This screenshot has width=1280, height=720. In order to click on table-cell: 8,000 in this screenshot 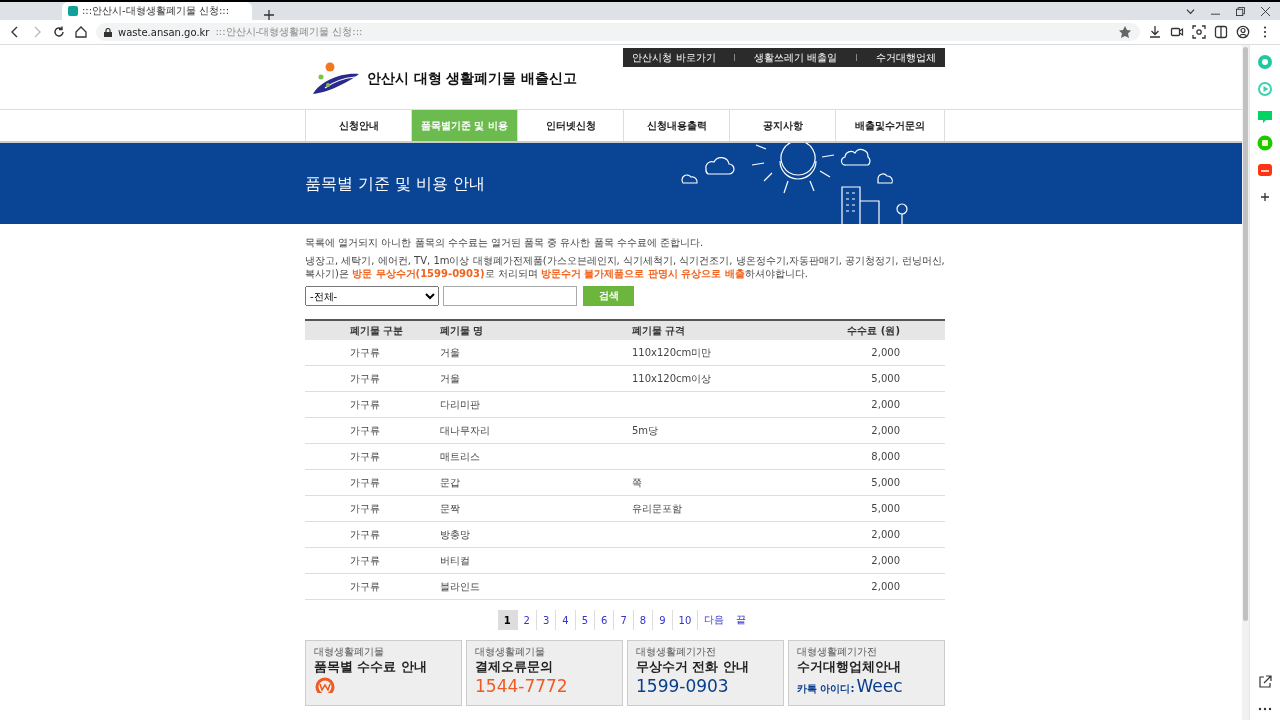, I will do `click(878, 456)`.